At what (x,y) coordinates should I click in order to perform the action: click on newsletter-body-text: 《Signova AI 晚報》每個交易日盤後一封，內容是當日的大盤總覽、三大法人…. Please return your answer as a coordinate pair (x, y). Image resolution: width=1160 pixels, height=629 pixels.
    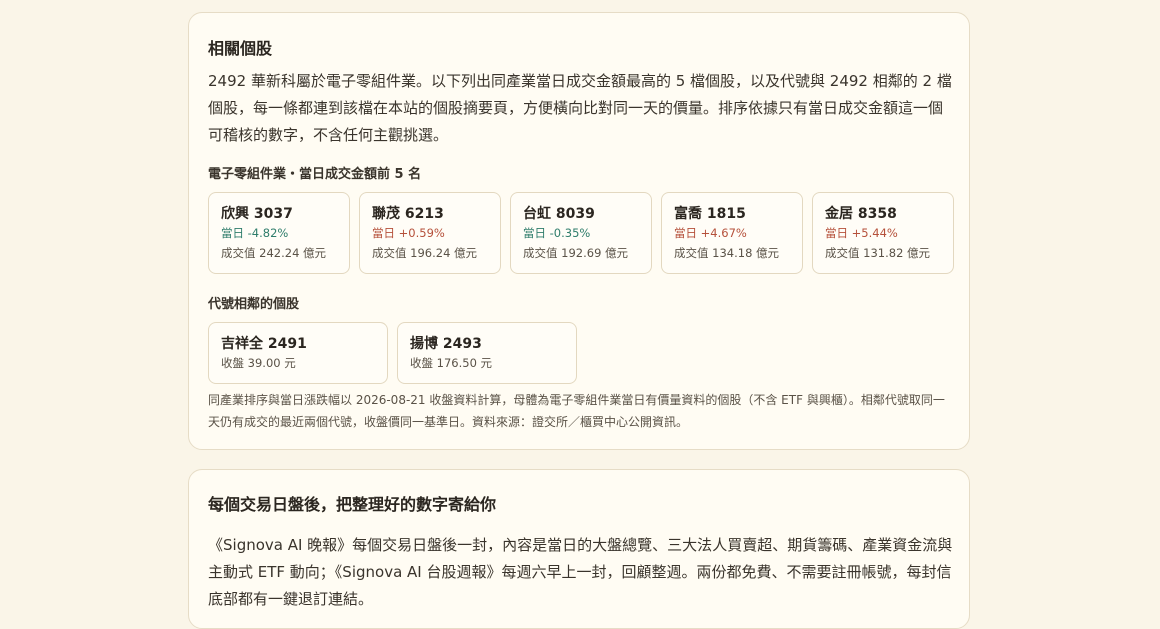
    Looking at the image, I should click on (580, 572).